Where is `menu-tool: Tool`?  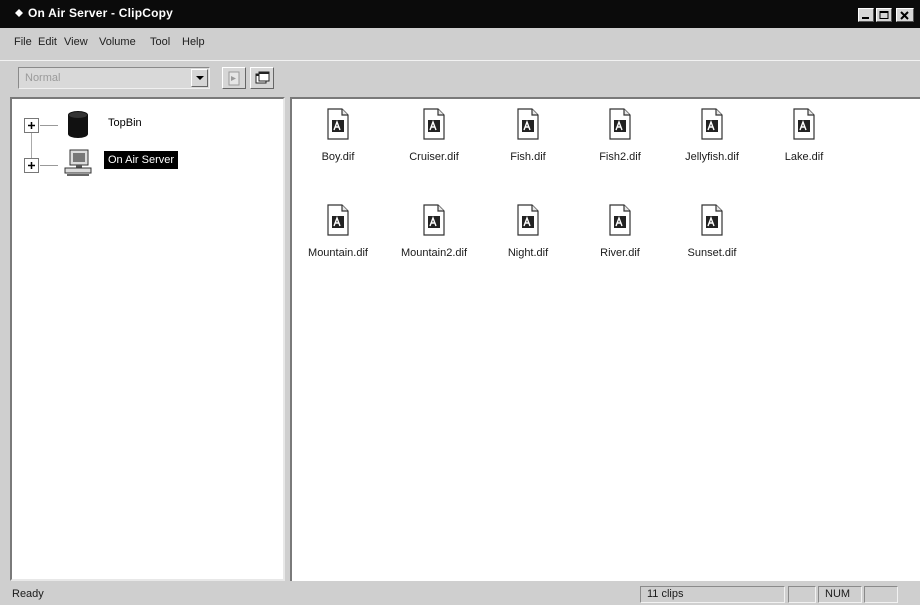
menu-tool: Tool is located at coordinates (160, 42).